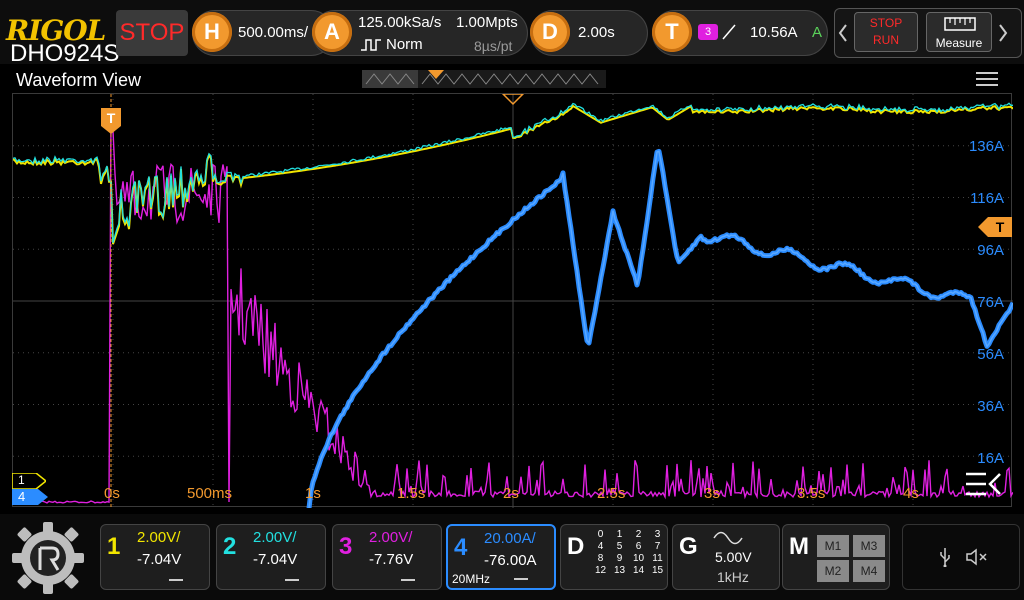 The height and width of the screenshot is (600, 1024). What do you see at coordinates (733, 557) in the screenshot?
I see `generator-amplitude: 5.00V` at bounding box center [733, 557].